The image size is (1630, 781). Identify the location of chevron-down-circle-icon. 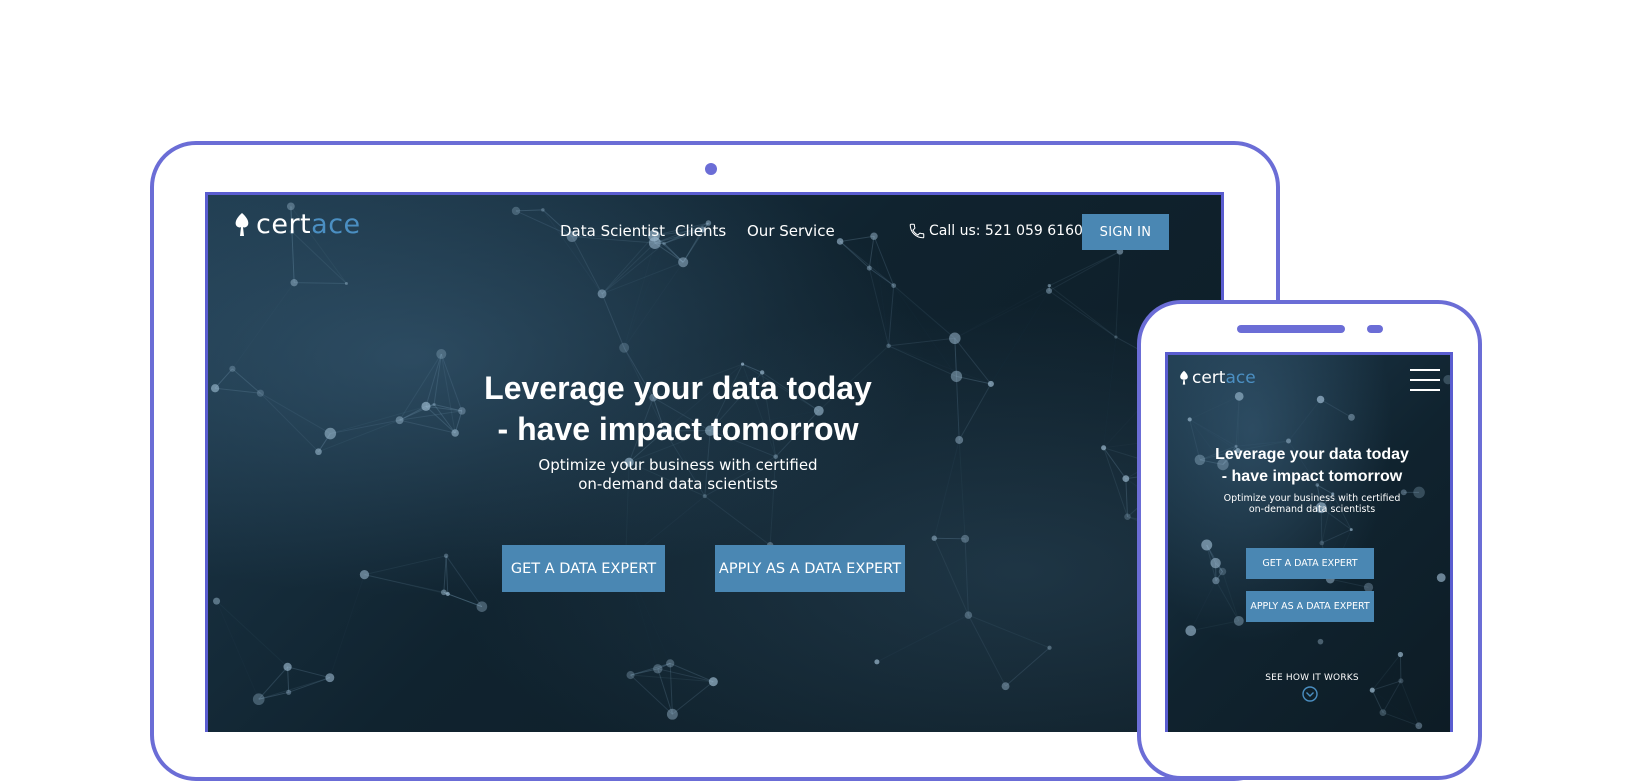
(1310, 694).